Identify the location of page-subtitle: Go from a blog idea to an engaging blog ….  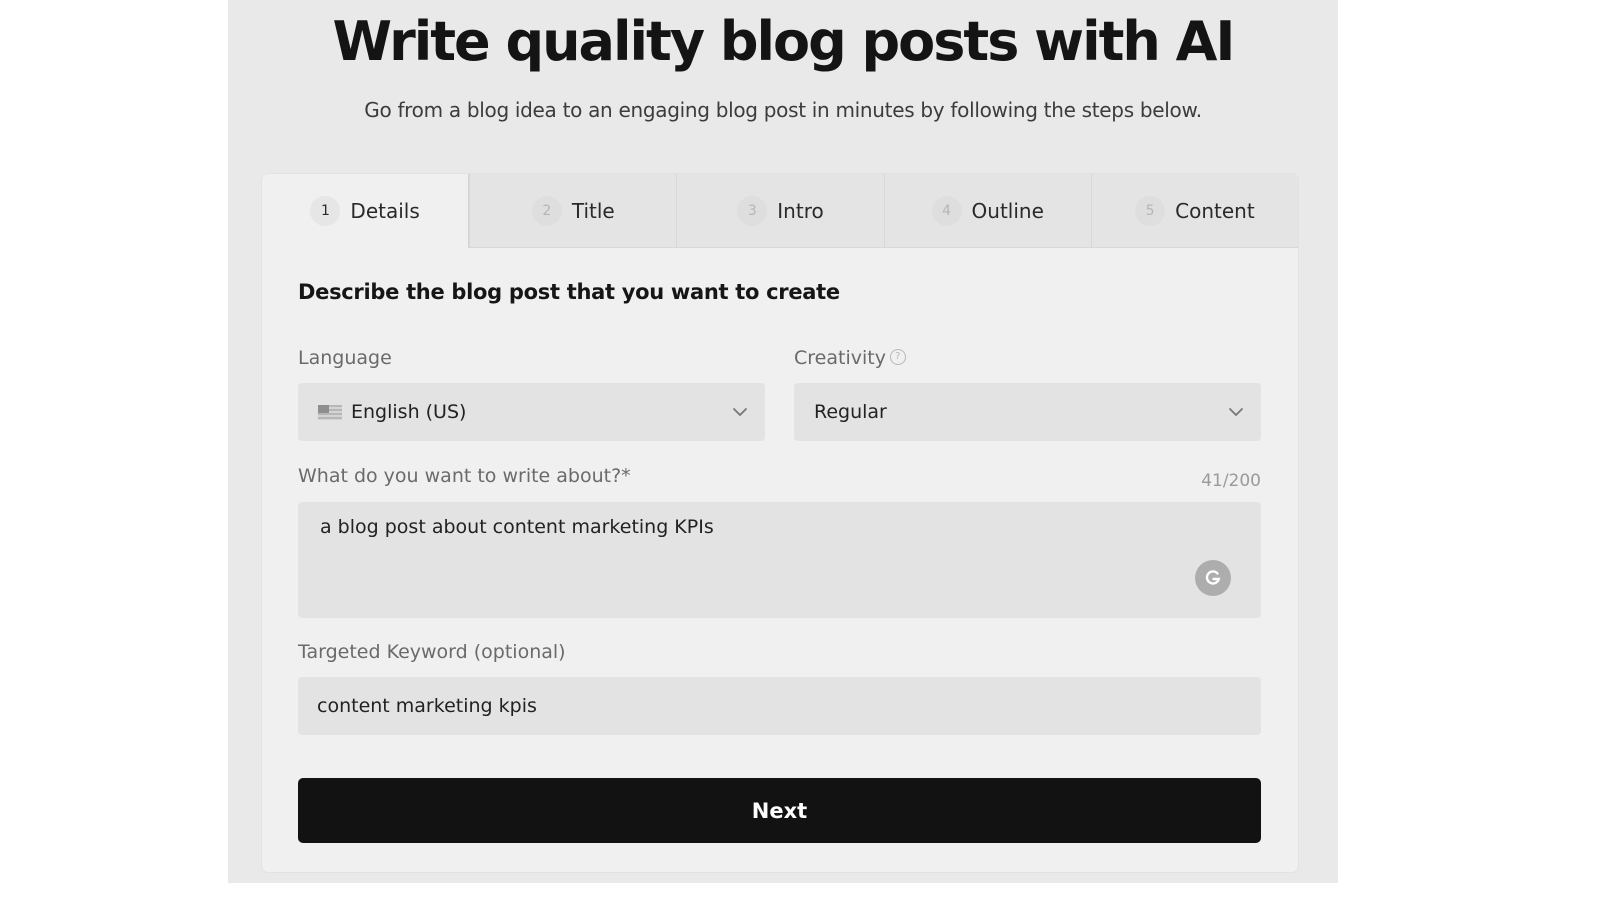
(783, 110).